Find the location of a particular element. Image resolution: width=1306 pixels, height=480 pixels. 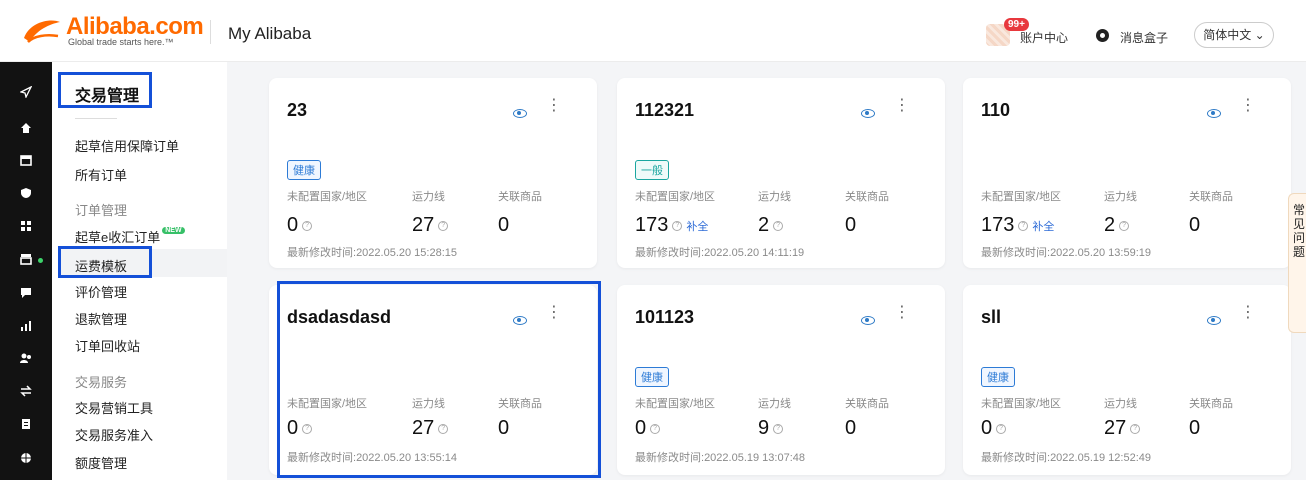

alibaba-logo: Alibaba.com Global trade starts here.™ is located at coordinates (112, 31).